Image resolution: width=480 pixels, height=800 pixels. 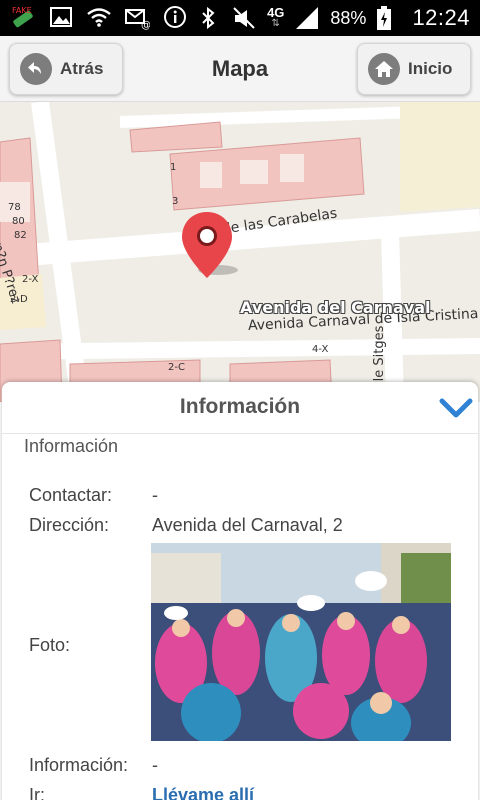 What do you see at coordinates (22, 10) in the screenshot?
I see `svg-text: FAKE` at bounding box center [22, 10].